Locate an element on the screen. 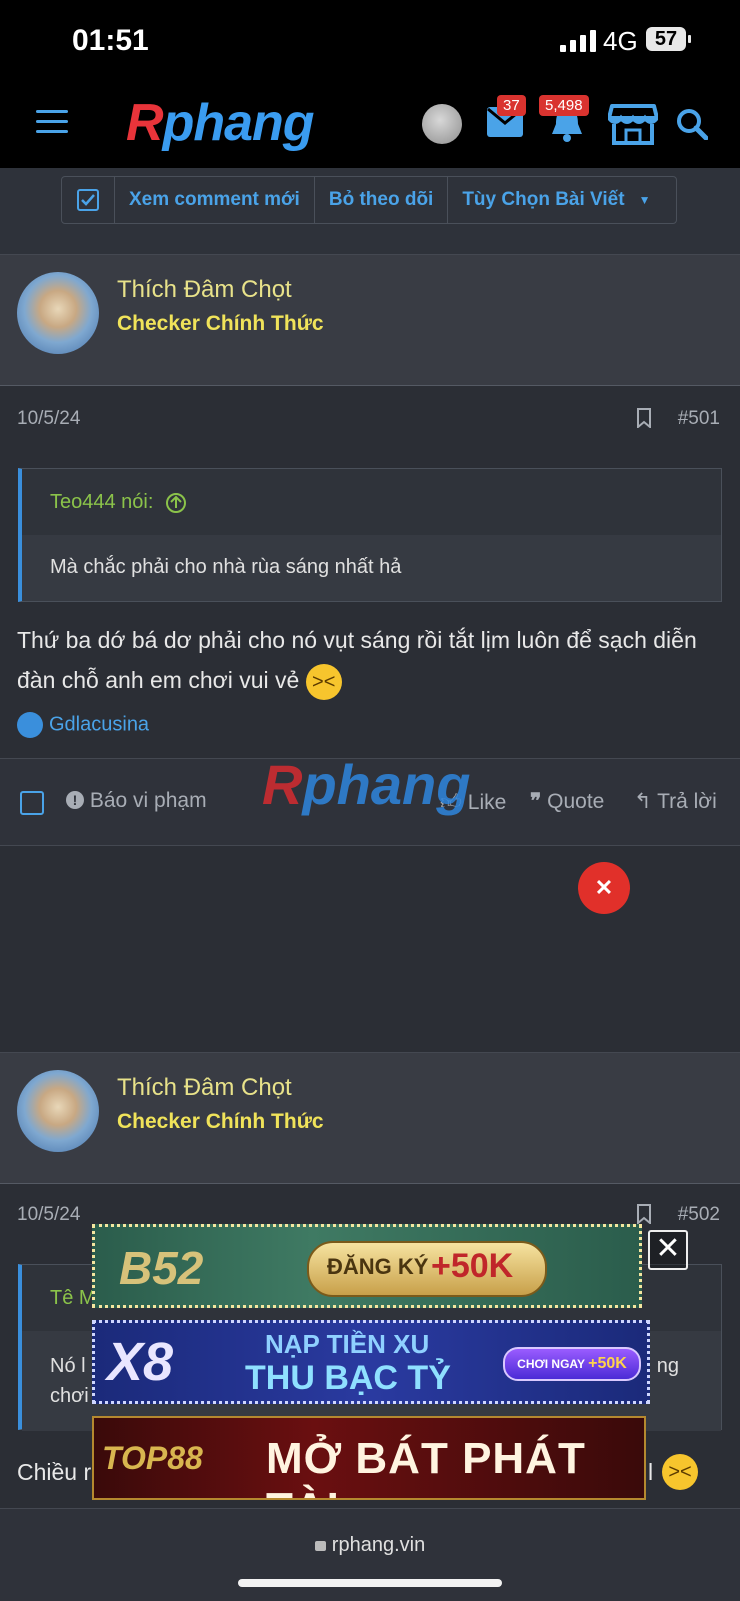 Image resolution: width=740 pixels, height=1601 pixels. quote-icon: ❞ is located at coordinates (536, 801).